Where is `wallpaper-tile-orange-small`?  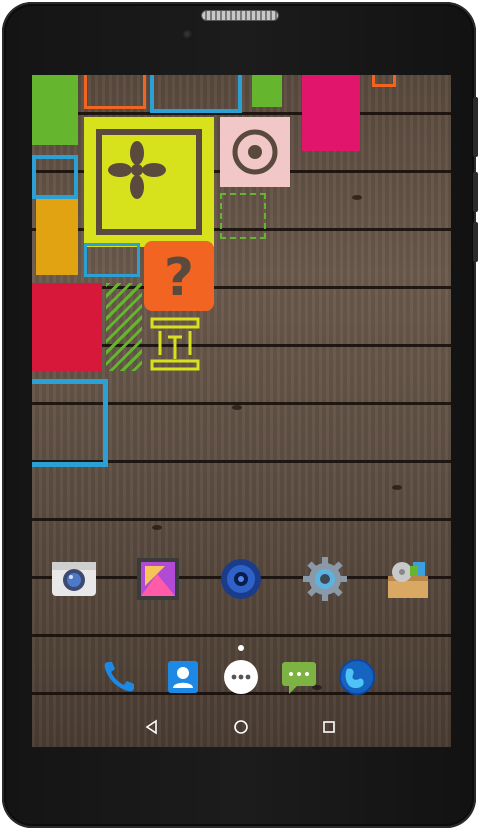 wallpaper-tile-orange-small is located at coordinates (384, 81).